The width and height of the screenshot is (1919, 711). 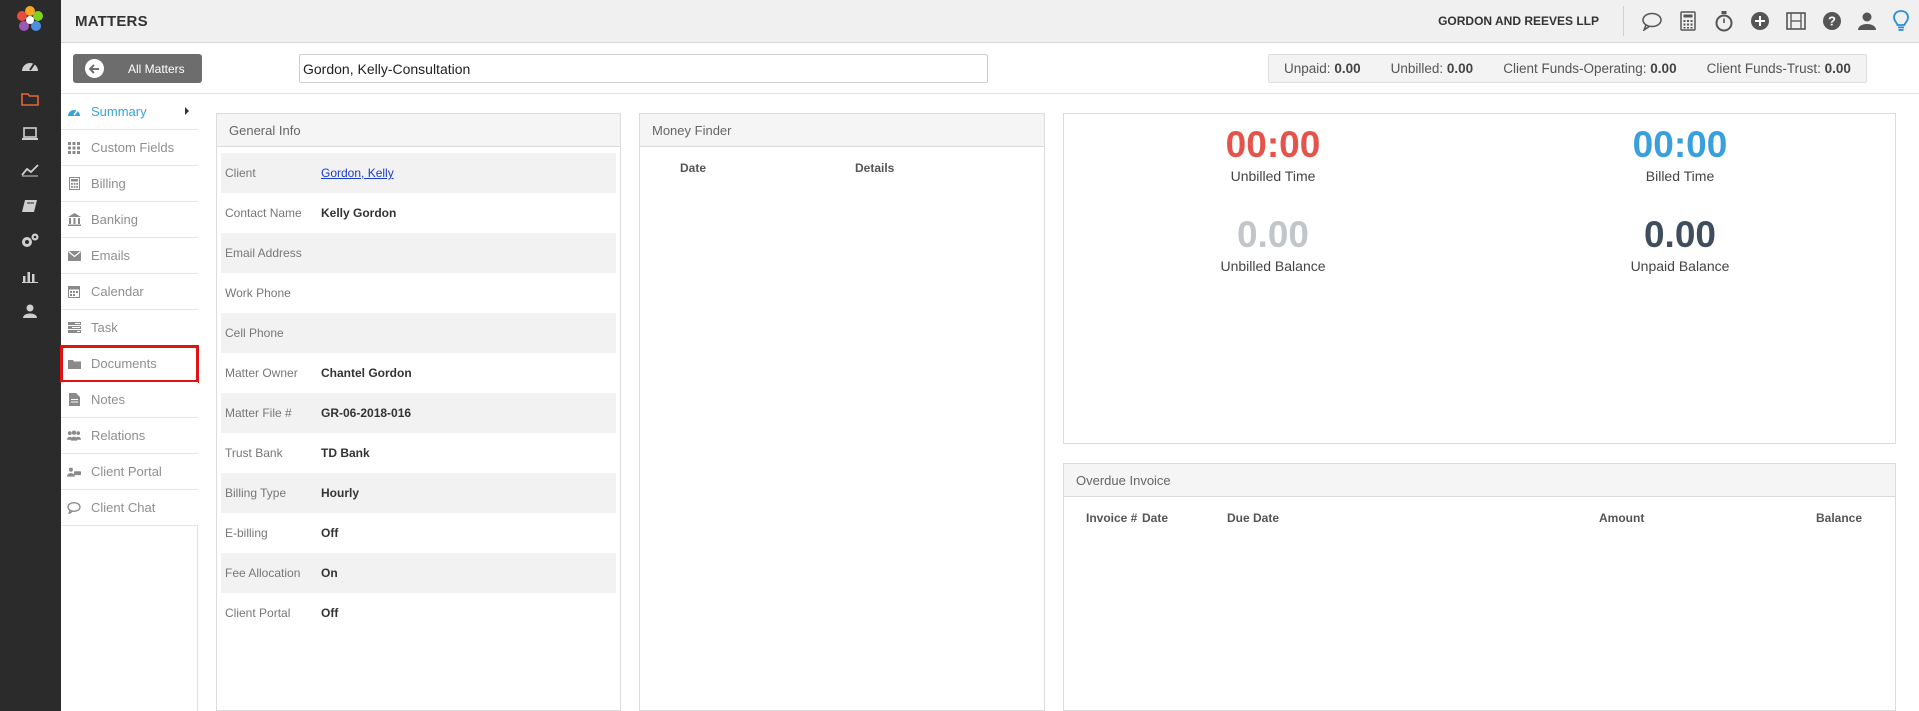 I want to click on menu-item-label: Notes, so click(x=108, y=399).